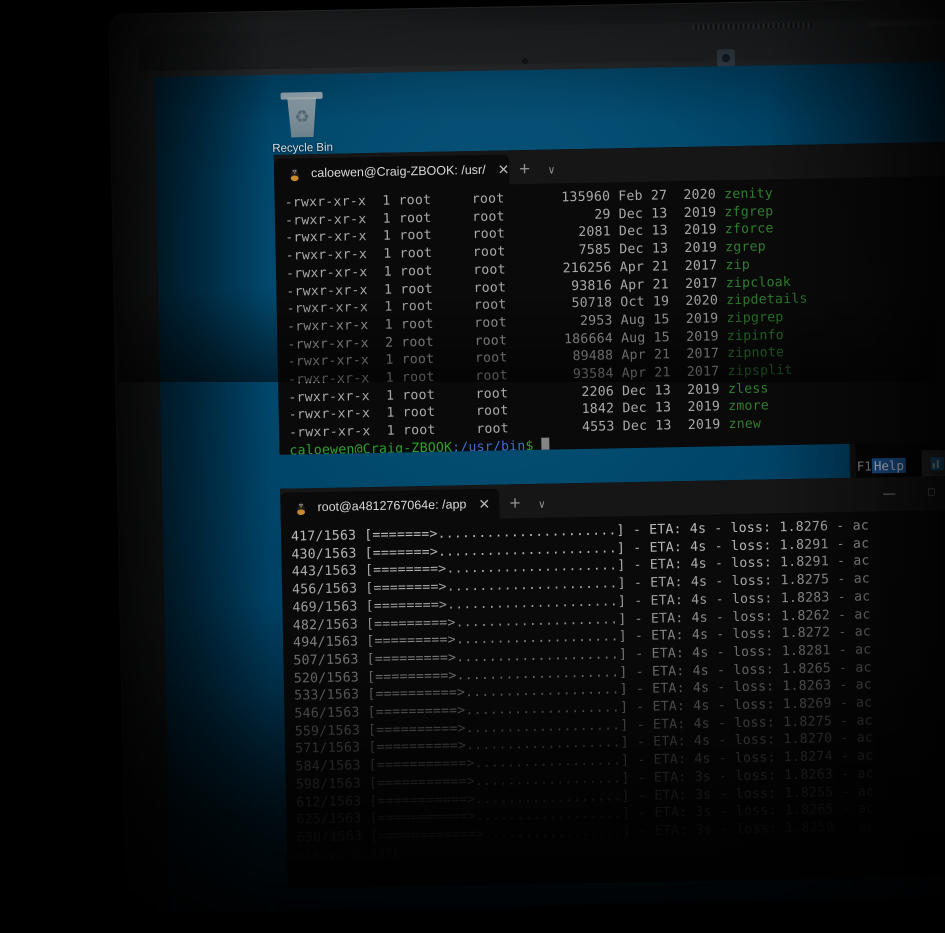  What do you see at coordinates (390, 505) in the screenshot?
I see `terminal-tab: root@a4812767064e: /app ✕` at bounding box center [390, 505].